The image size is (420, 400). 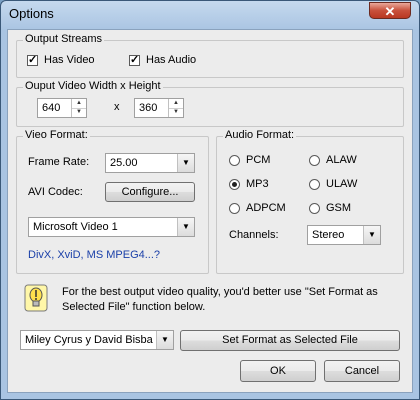 What do you see at coordinates (342, 184) in the screenshot?
I see `ulaw-label: ULAW` at bounding box center [342, 184].